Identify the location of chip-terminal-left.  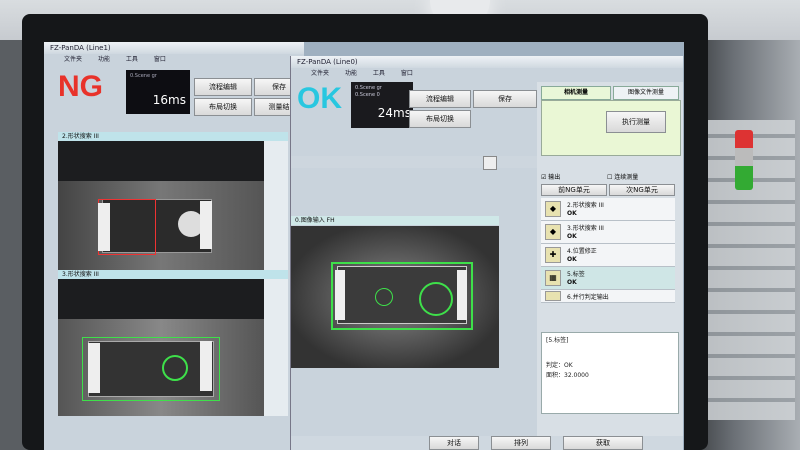
(104, 227).